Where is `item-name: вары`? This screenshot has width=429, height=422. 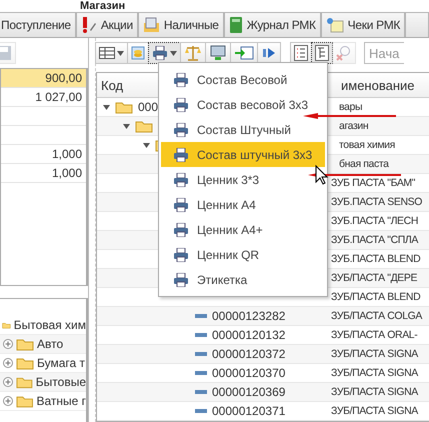
item-name: вары is located at coordinates (350, 107).